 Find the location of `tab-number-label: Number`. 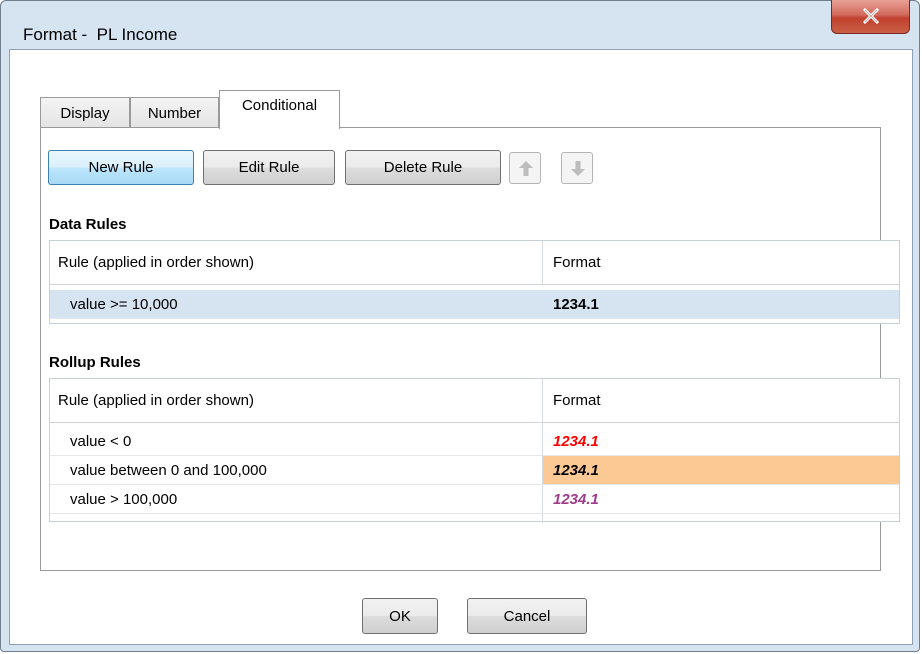

tab-number-label: Number is located at coordinates (174, 113).